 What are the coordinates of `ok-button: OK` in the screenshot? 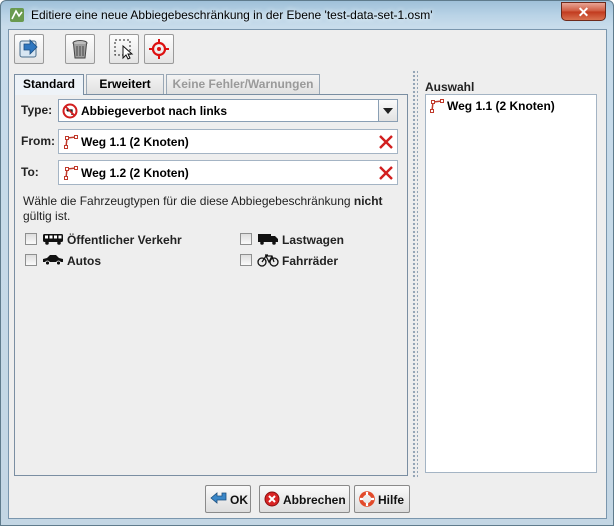 It's located at (228, 499).